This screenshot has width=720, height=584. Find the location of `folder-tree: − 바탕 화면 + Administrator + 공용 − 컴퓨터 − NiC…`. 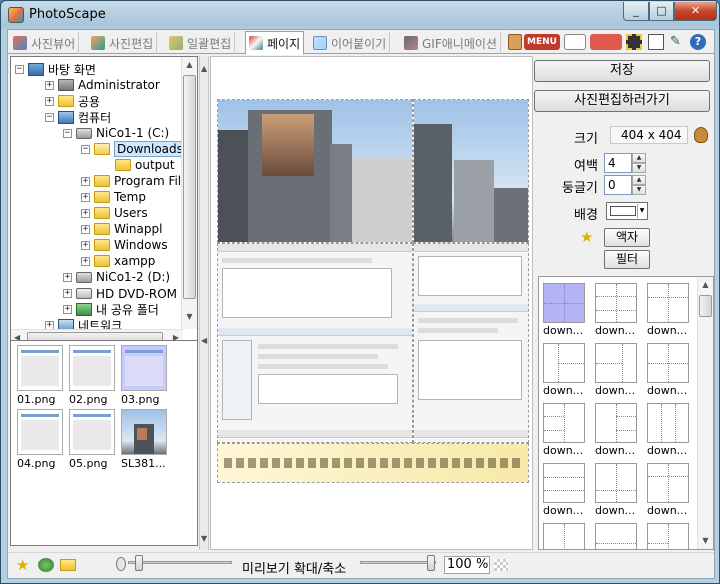

folder-tree: − 바탕 화면 + Administrator + 공용 − 컴퓨터 − NiC… is located at coordinates (104, 201).